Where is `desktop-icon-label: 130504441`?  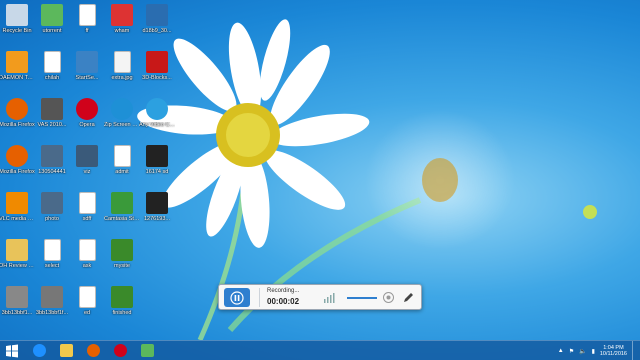
desktop-icon-label: 130504441 is located at coordinates (52, 172).